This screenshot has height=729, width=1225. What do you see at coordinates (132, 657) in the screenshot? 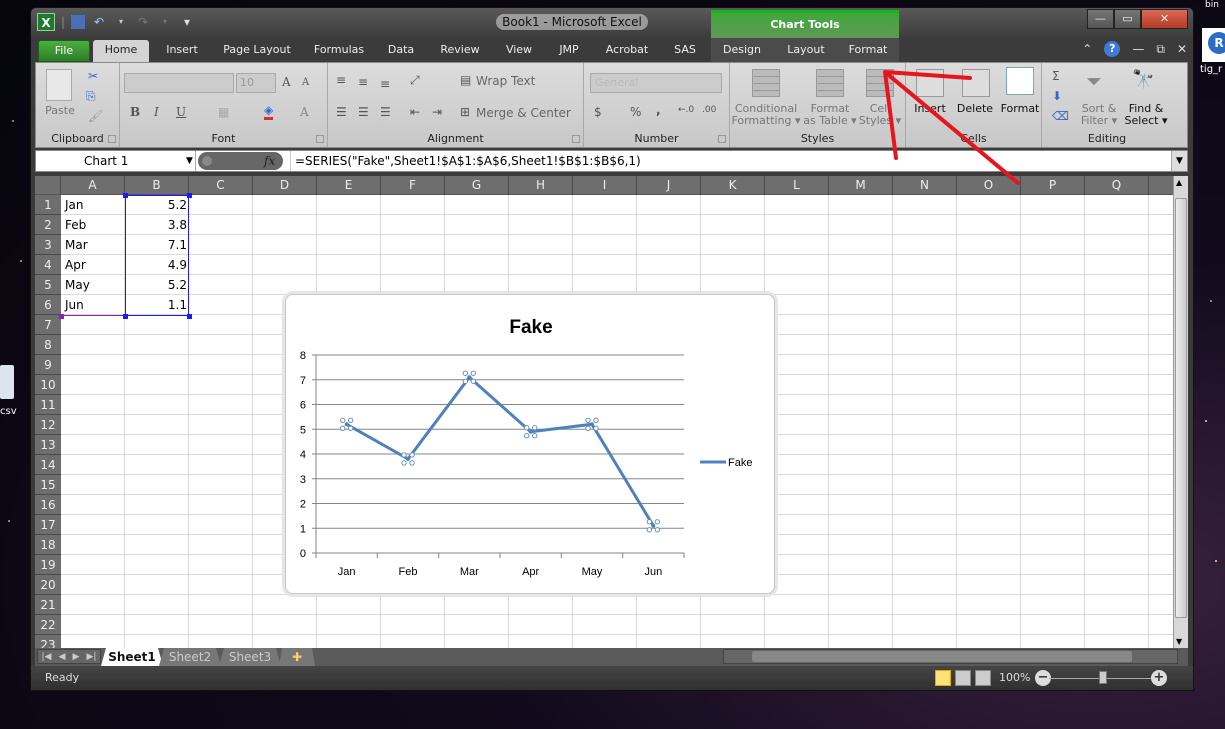
I see `sheet-tab-sheet1: Sheet1` at bounding box center [132, 657].